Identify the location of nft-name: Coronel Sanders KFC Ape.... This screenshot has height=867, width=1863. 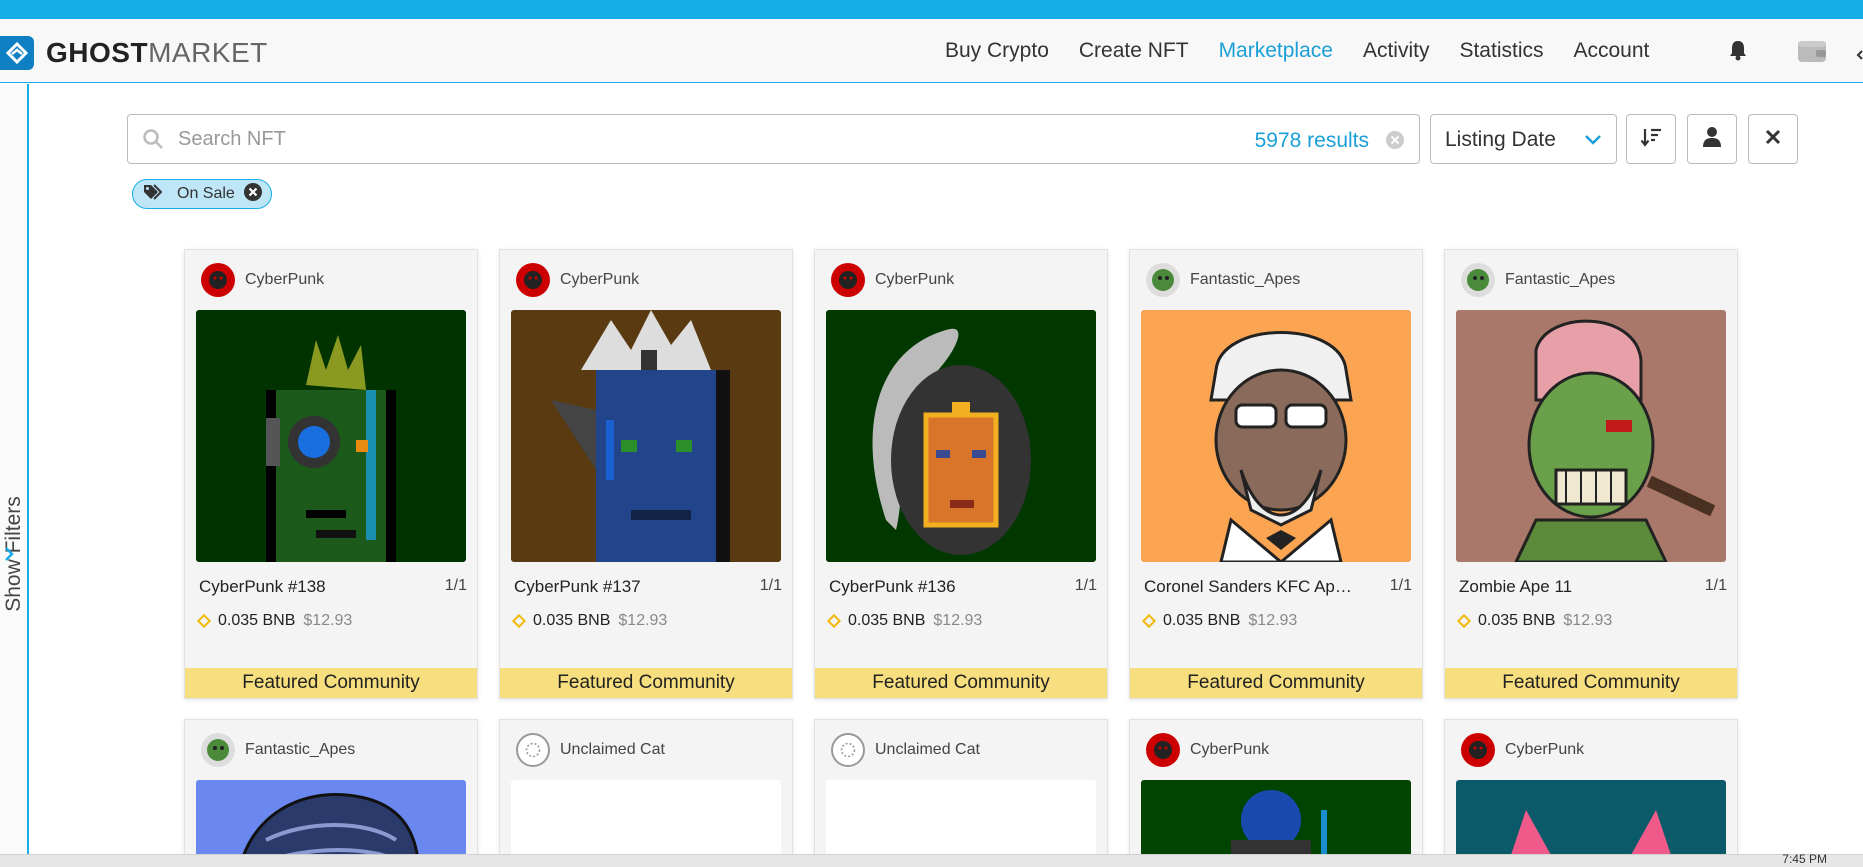
(1249, 587).